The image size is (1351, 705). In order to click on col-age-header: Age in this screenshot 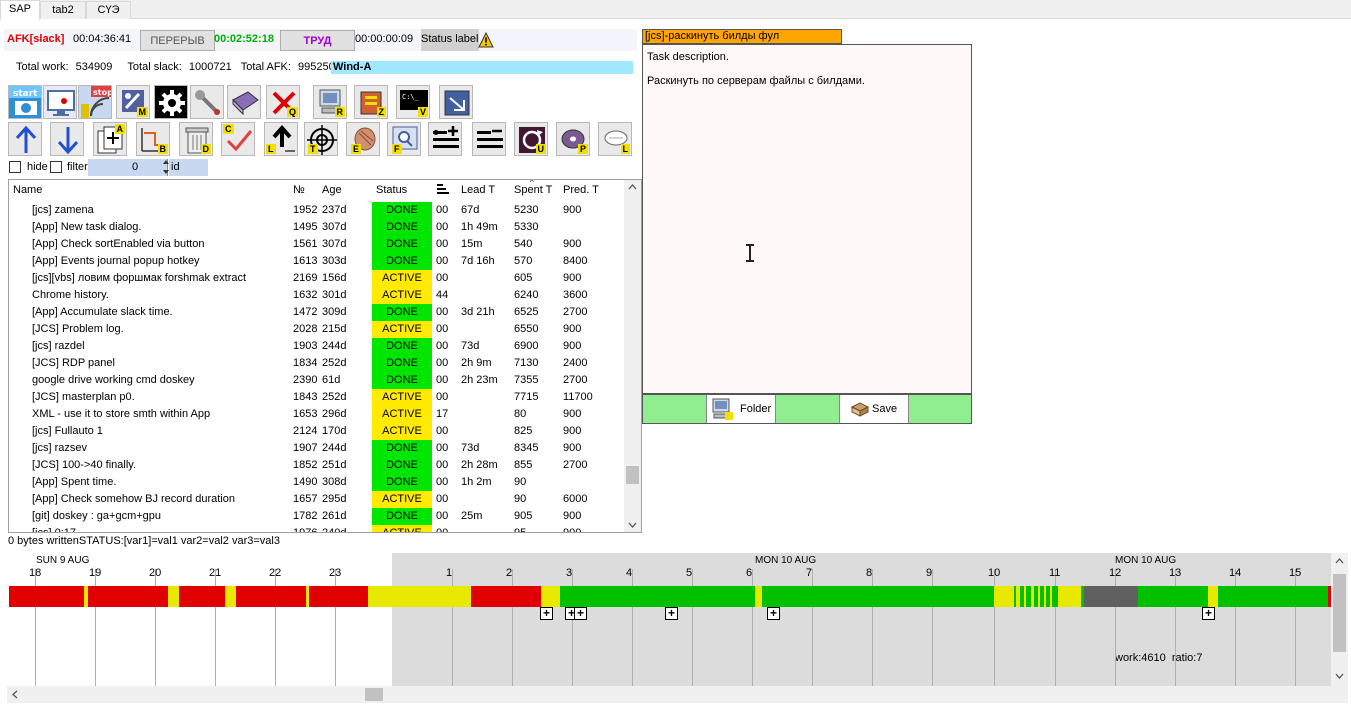, I will do `click(332, 190)`.